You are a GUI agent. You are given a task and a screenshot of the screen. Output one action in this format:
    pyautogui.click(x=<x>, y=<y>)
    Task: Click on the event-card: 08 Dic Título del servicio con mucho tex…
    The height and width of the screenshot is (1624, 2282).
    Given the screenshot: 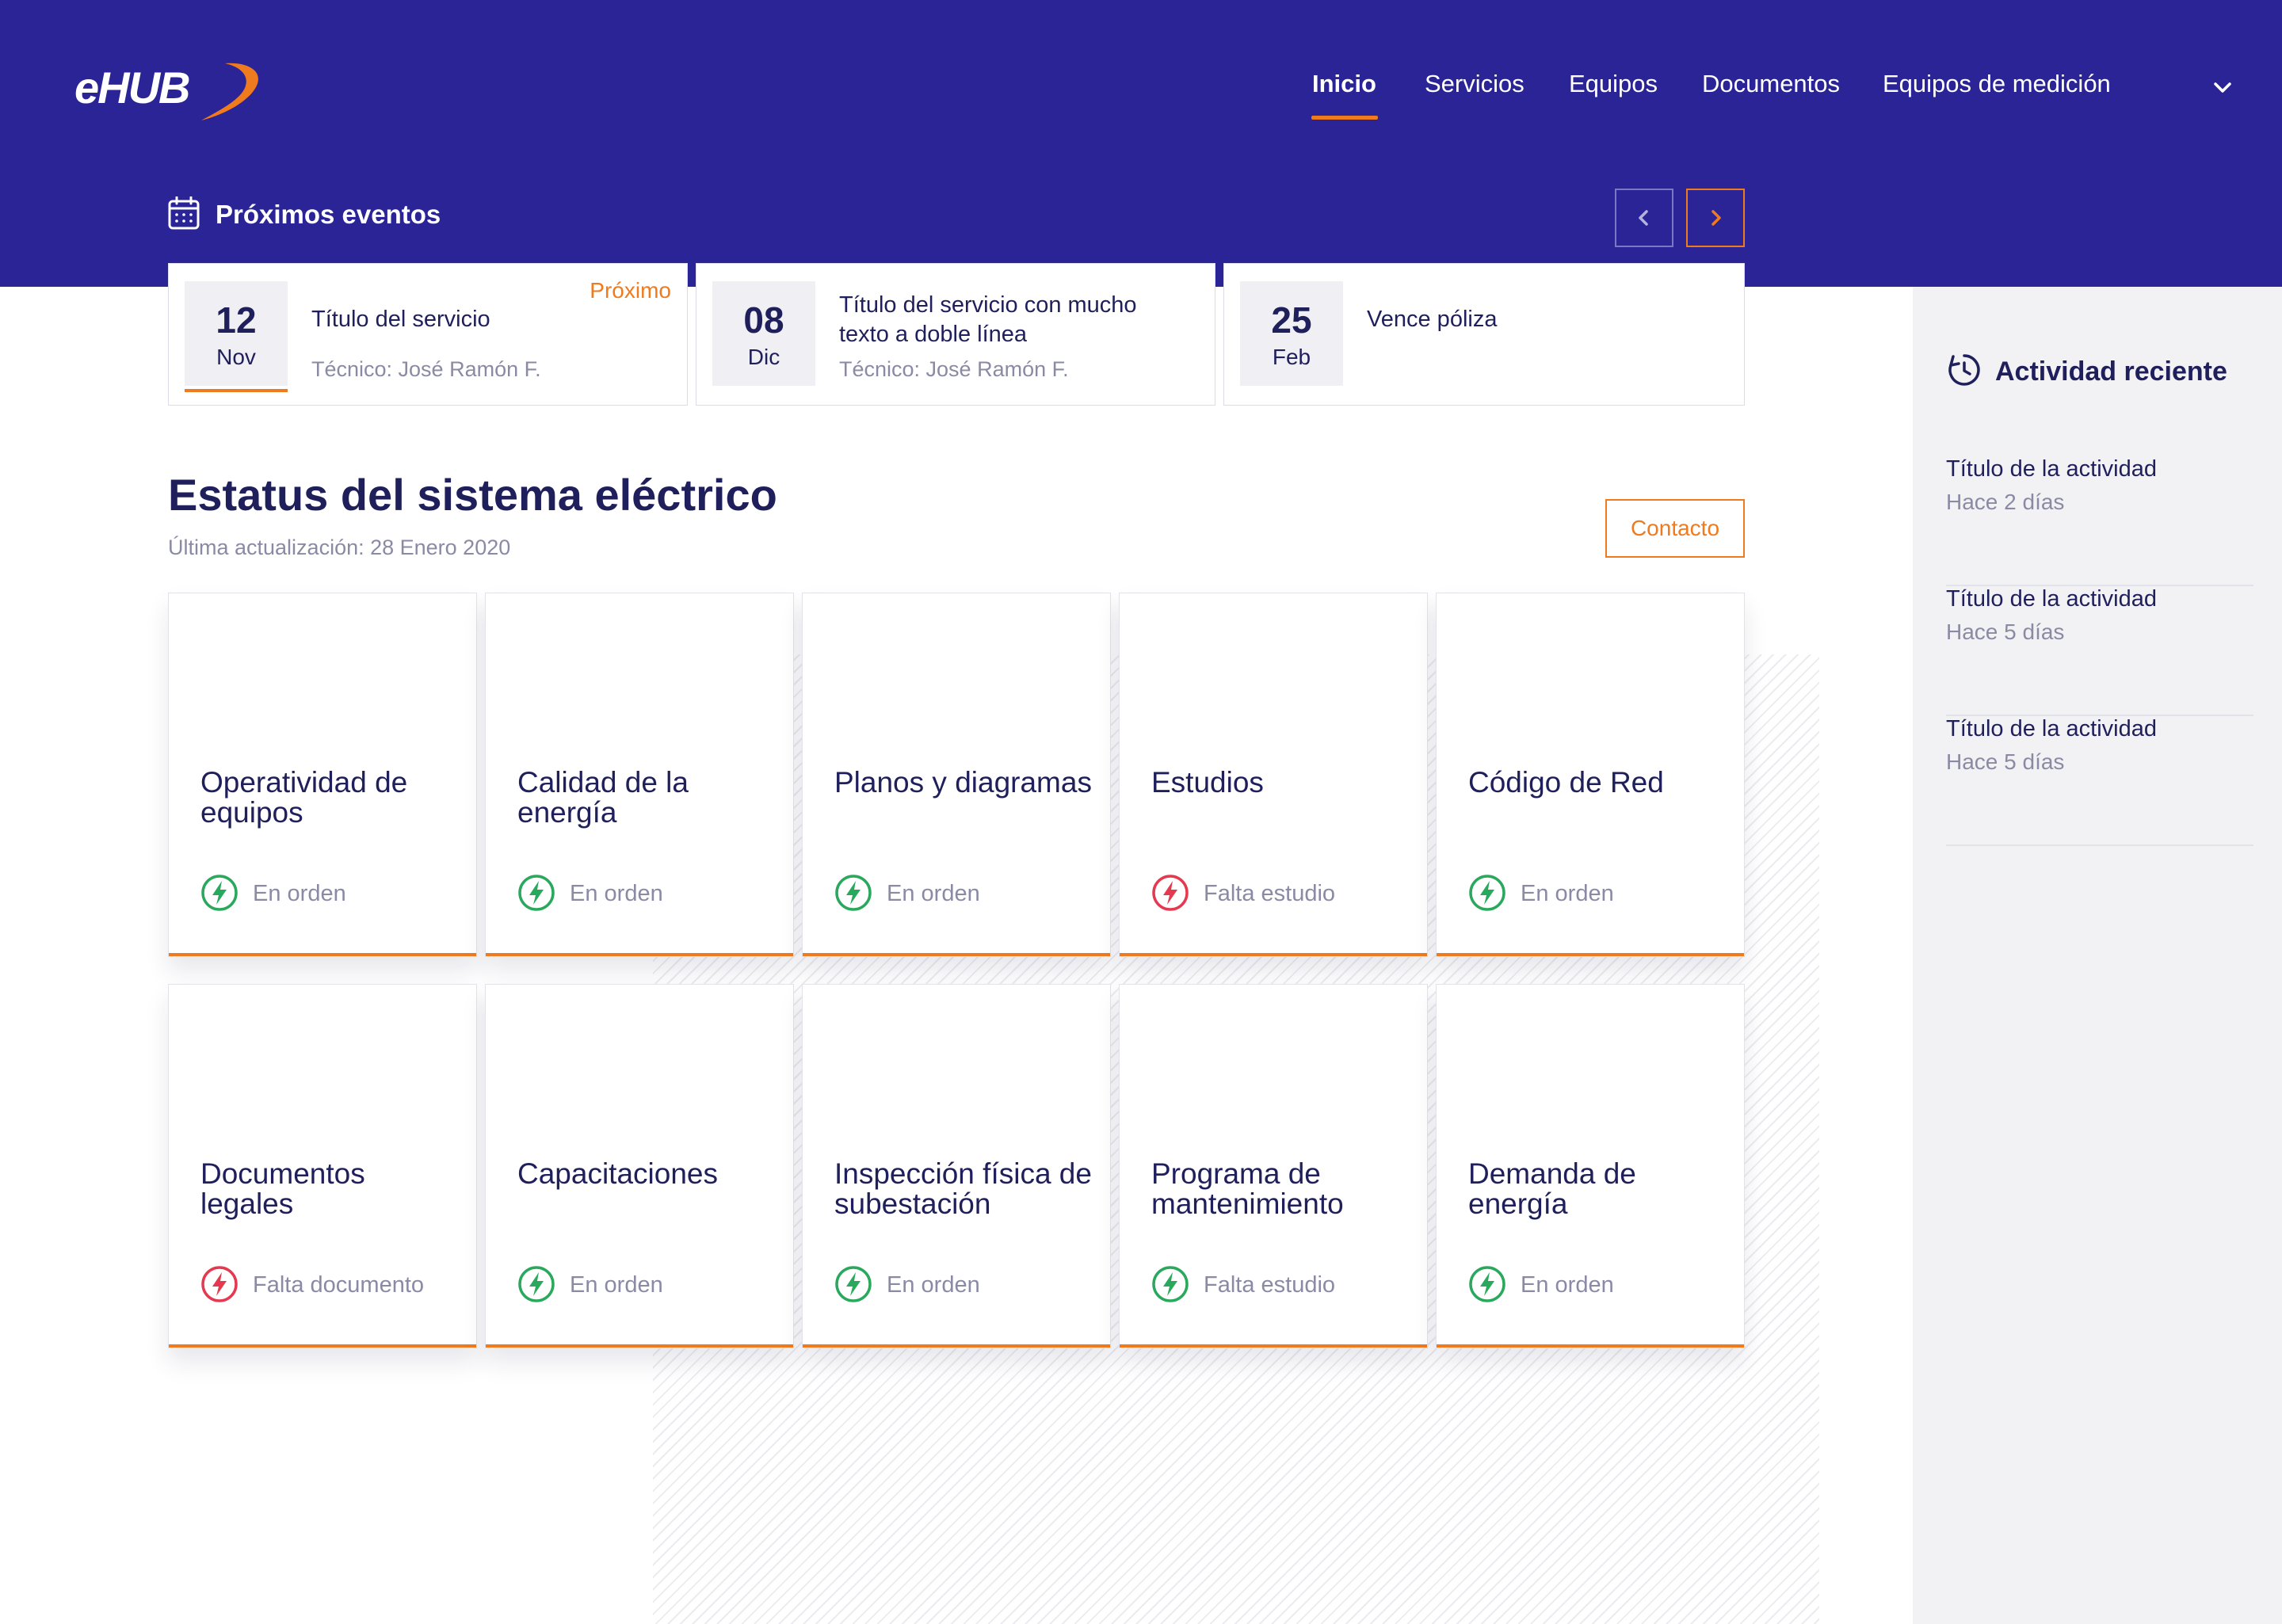 What is the action you would take?
    pyautogui.click(x=955, y=334)
    